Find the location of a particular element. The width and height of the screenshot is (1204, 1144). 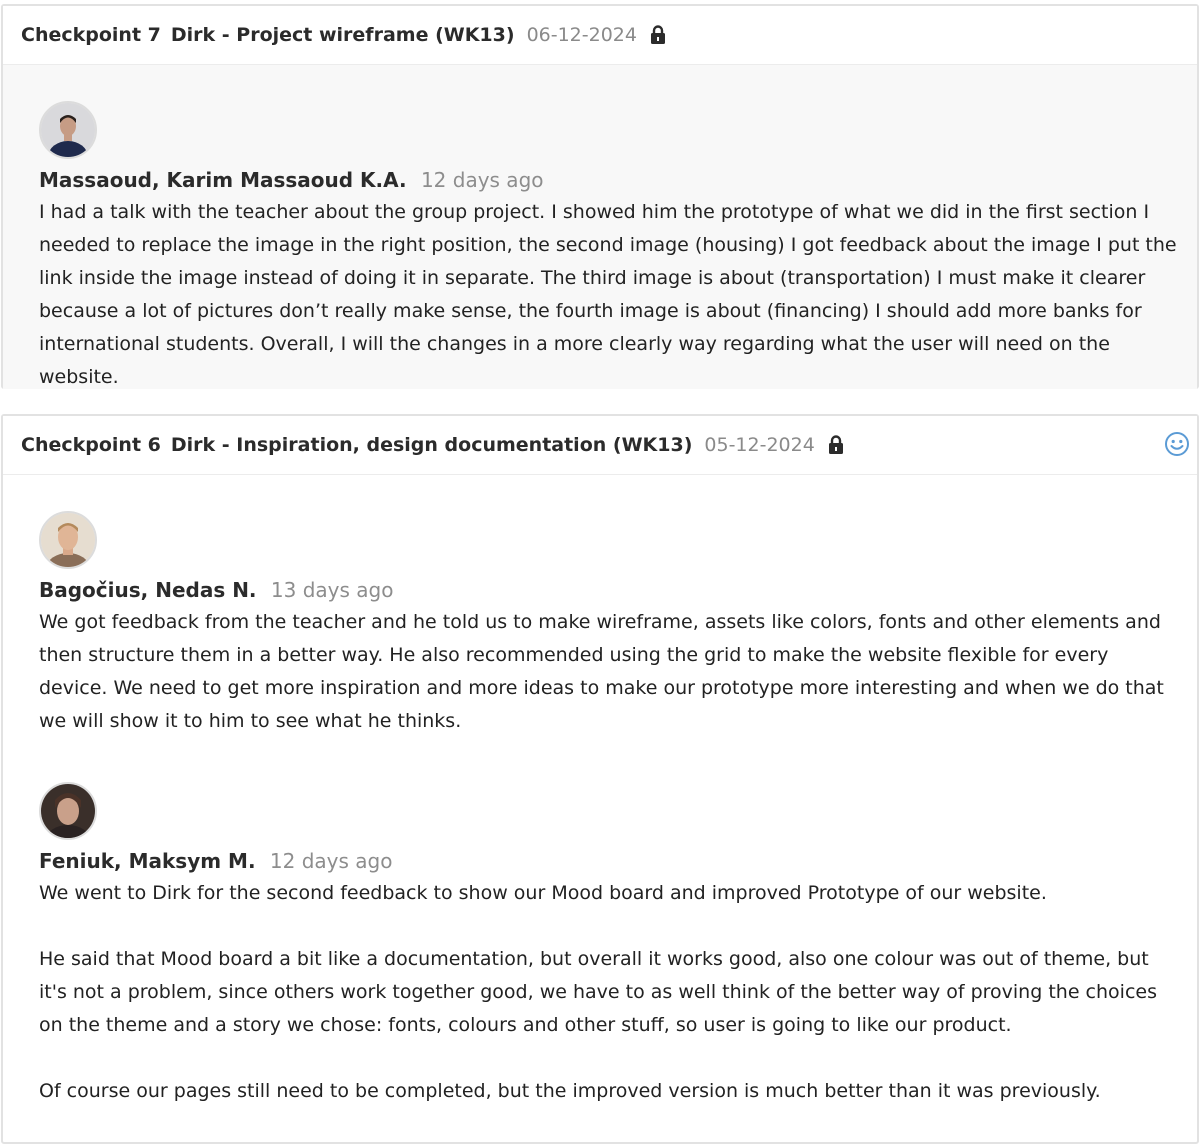

author-name: Feniuk, Maksym M. is located at coordinates (147, 861).